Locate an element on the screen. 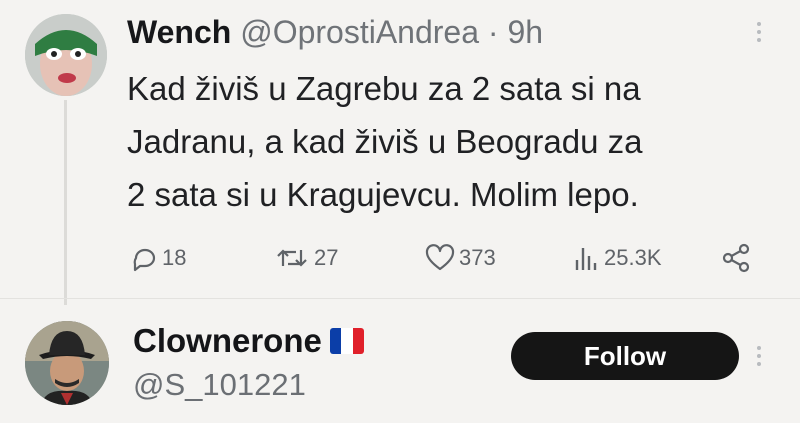 Image resolution: width=800 pixels, height=423 pixels. retweet-button: 27 is located at coordinates (306, 258).